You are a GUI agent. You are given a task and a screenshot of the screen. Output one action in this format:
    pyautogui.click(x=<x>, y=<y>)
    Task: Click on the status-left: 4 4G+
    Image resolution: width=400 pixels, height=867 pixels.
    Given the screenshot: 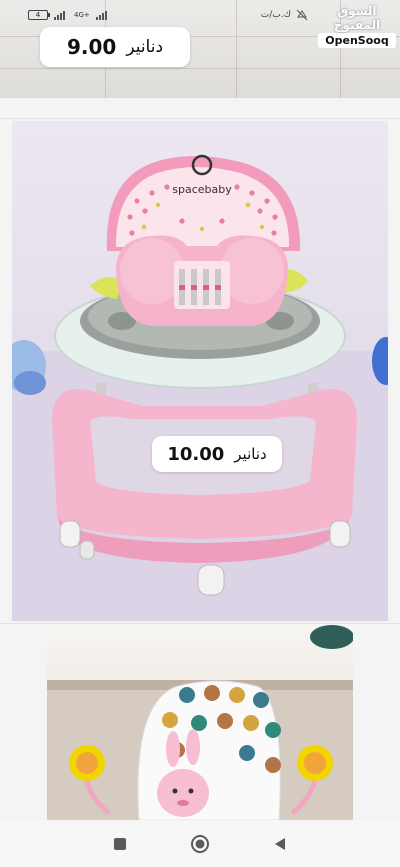 What is the action you would take?
    pyautogui.click(x=69, y=15)
    